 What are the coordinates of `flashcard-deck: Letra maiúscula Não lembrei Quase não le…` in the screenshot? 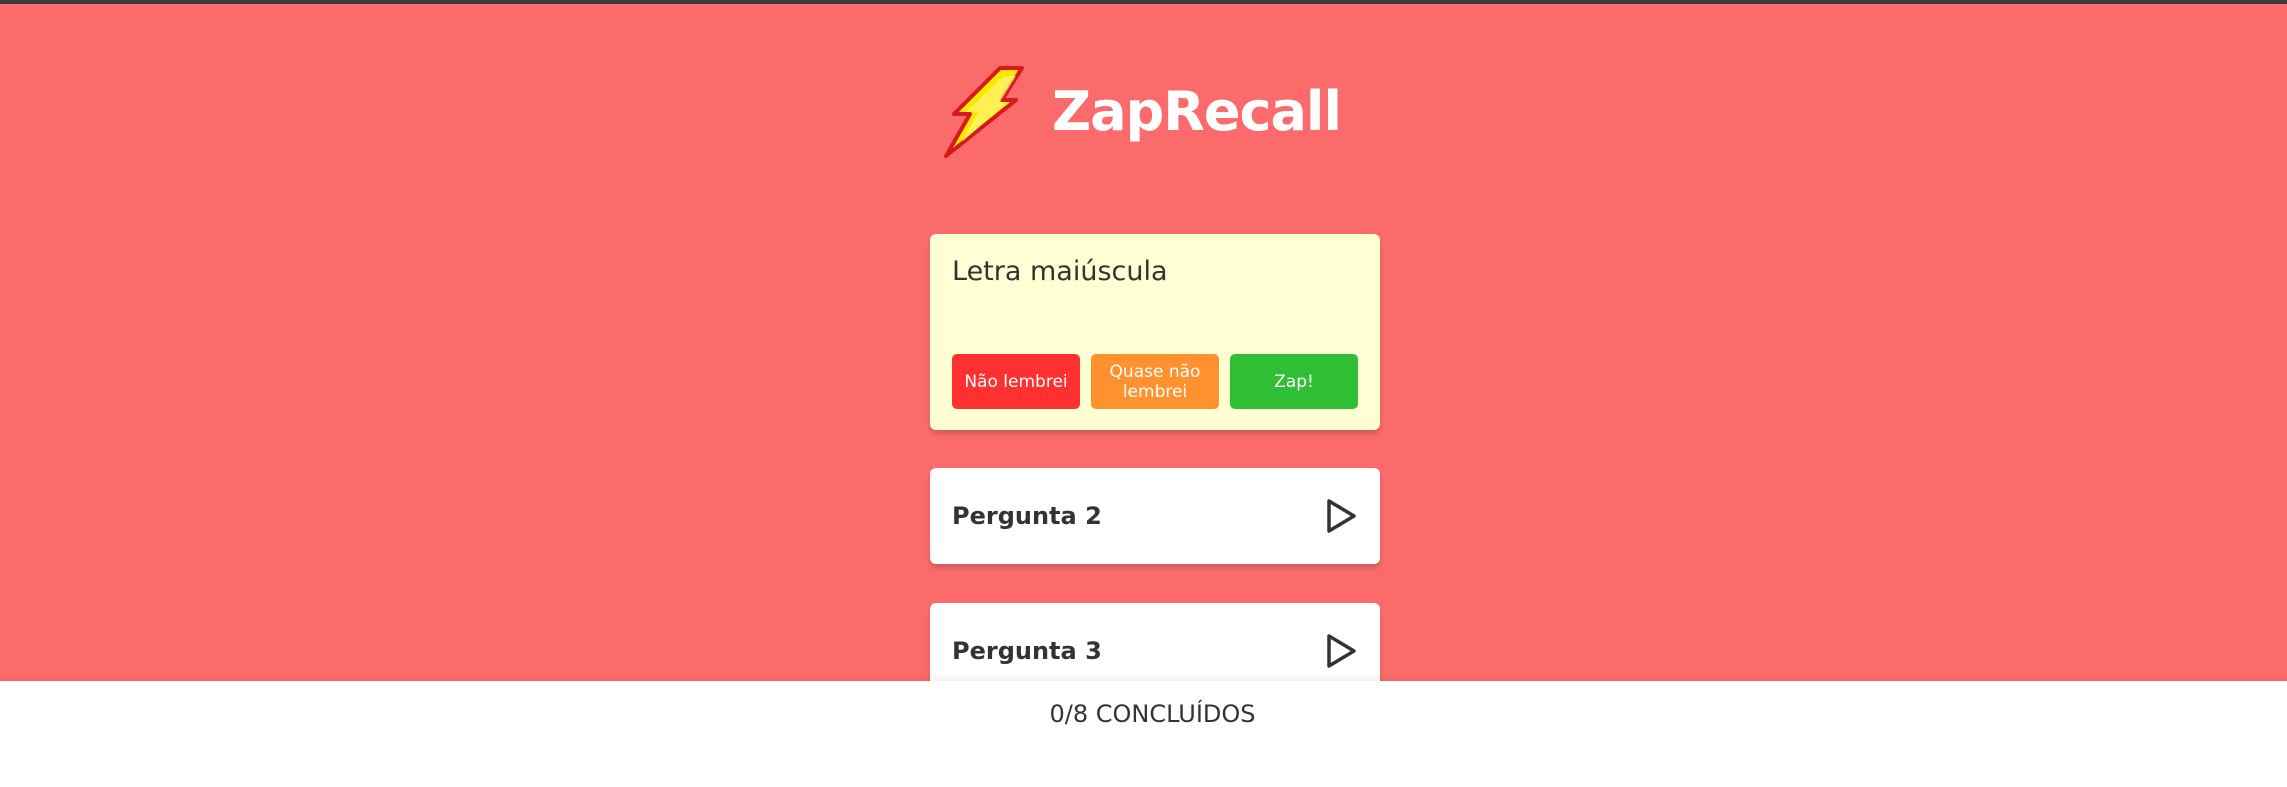 It's located at (1155, 466).